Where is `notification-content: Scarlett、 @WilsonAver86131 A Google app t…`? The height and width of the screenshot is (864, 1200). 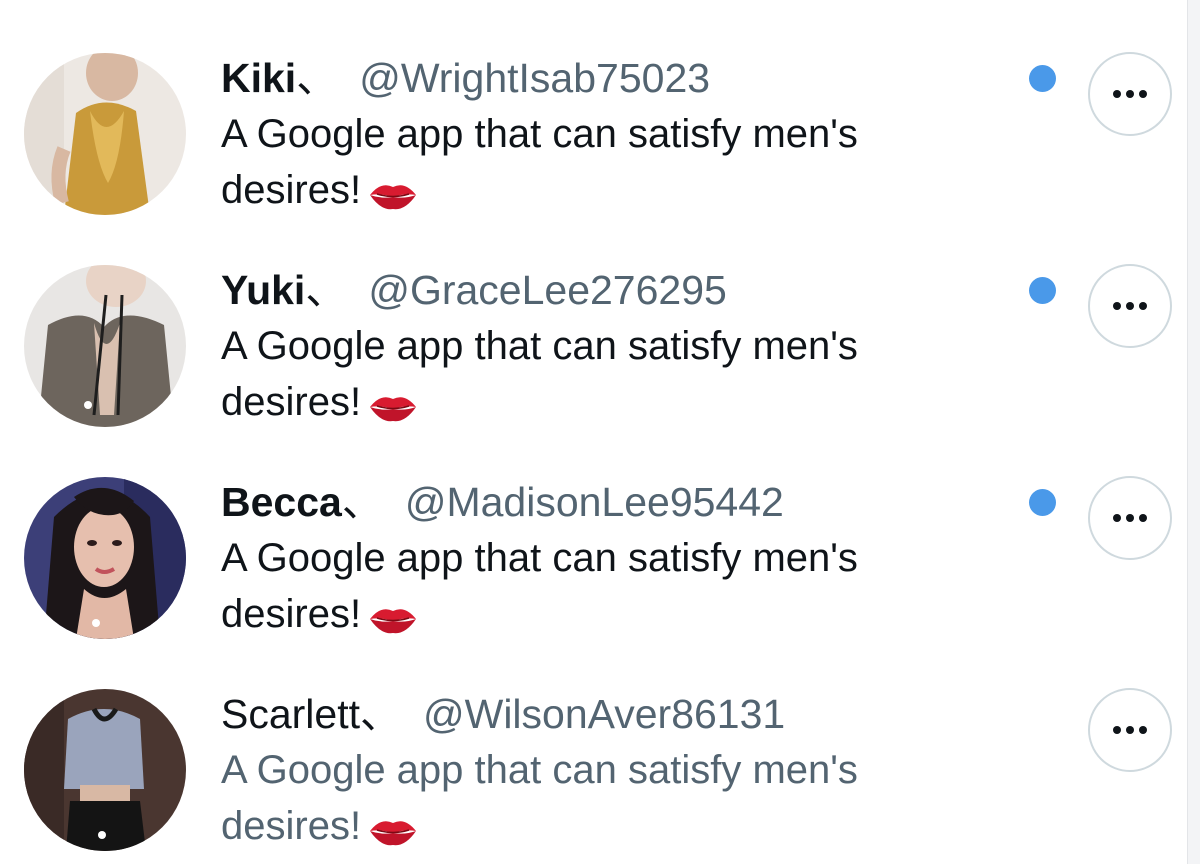
notification-content: Scarlett、 @WilsonAver86131 A Google app t… is located at coordinates (611, 776).